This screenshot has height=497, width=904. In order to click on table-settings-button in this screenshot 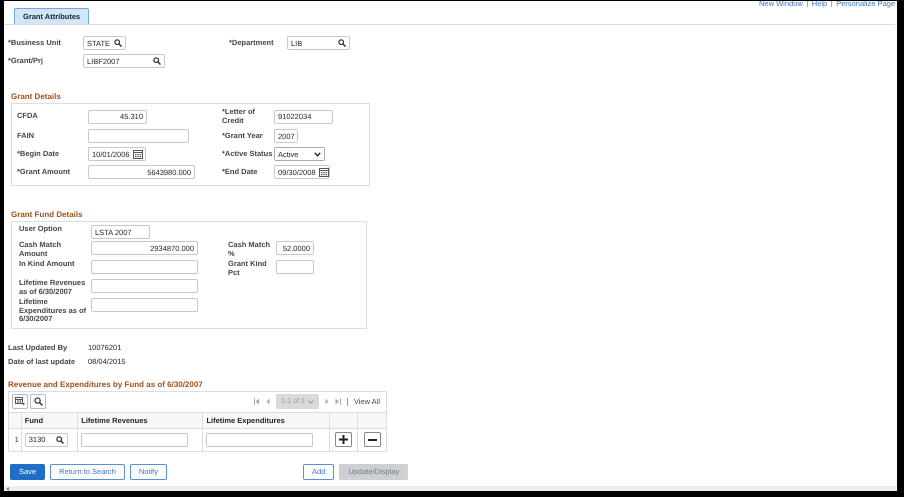, I will do `click(20, 401)`.